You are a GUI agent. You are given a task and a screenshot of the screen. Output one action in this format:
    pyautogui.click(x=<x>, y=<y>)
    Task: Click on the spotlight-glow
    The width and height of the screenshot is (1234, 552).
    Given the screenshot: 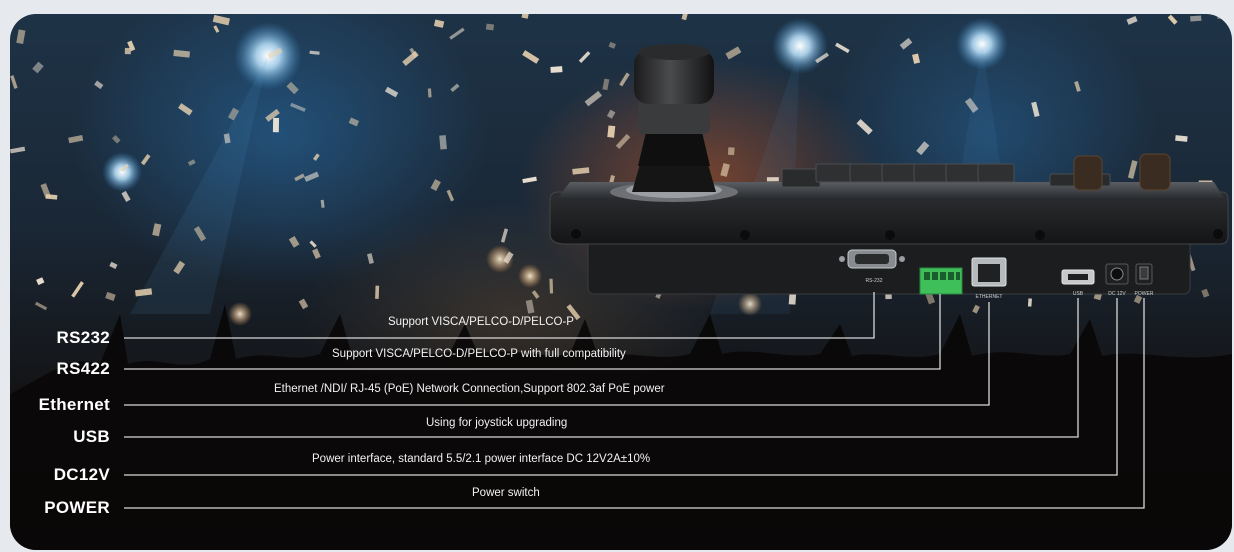 What is the action you would take?
    pyautogui.click(x=122, y=172)
    